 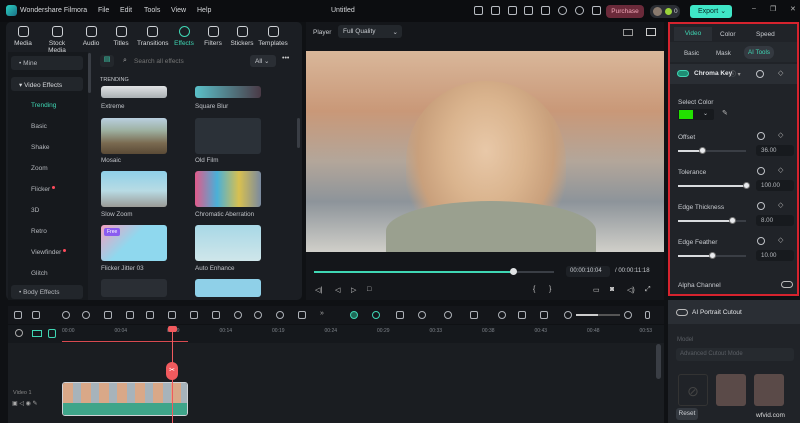 What do you see at coordinates (150, 315) in the screenshot?
I see `crop-icon` at bounding box center [150, 315].